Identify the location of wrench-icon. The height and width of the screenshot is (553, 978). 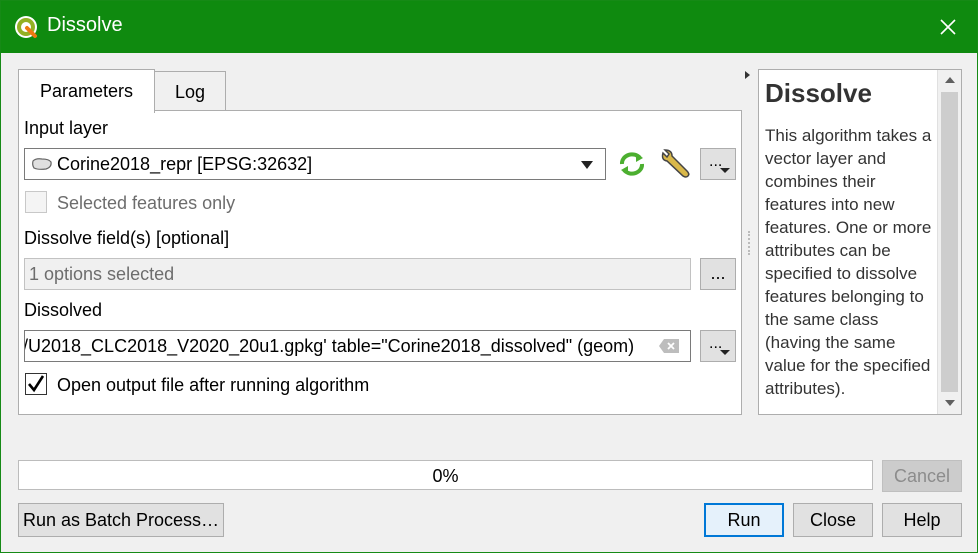
(675, 163).